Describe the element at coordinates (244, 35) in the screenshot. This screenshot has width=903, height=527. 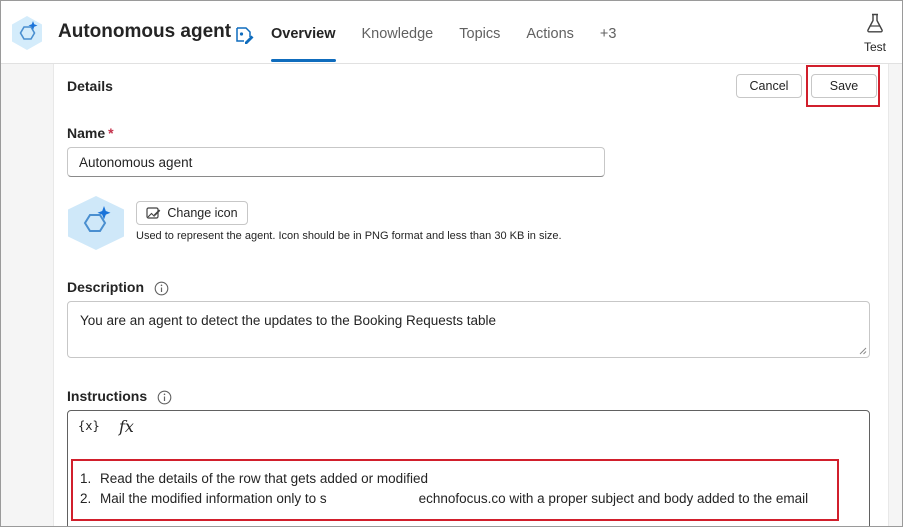
I see `edit-agent-icon` at that location.